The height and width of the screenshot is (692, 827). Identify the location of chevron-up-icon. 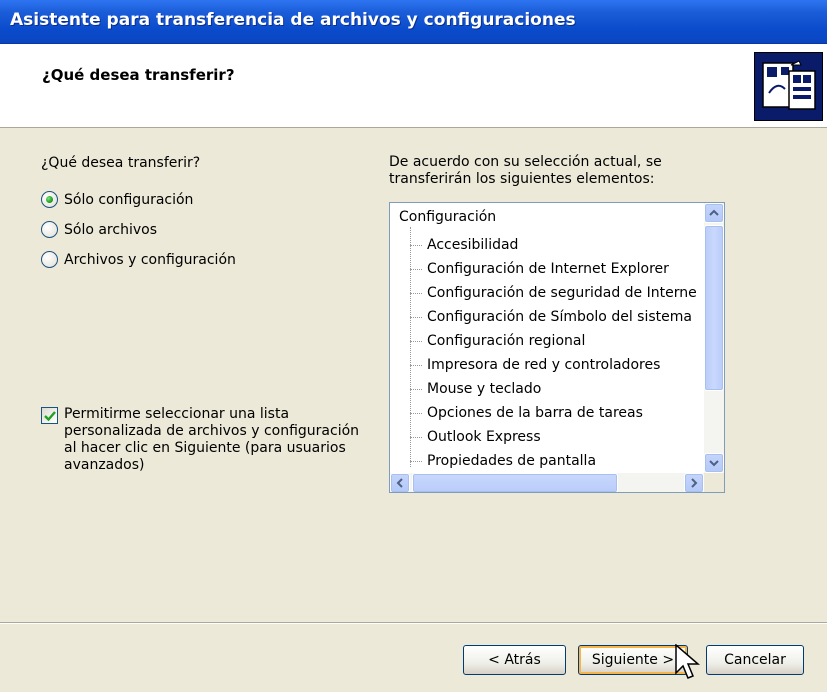
(714, 212).